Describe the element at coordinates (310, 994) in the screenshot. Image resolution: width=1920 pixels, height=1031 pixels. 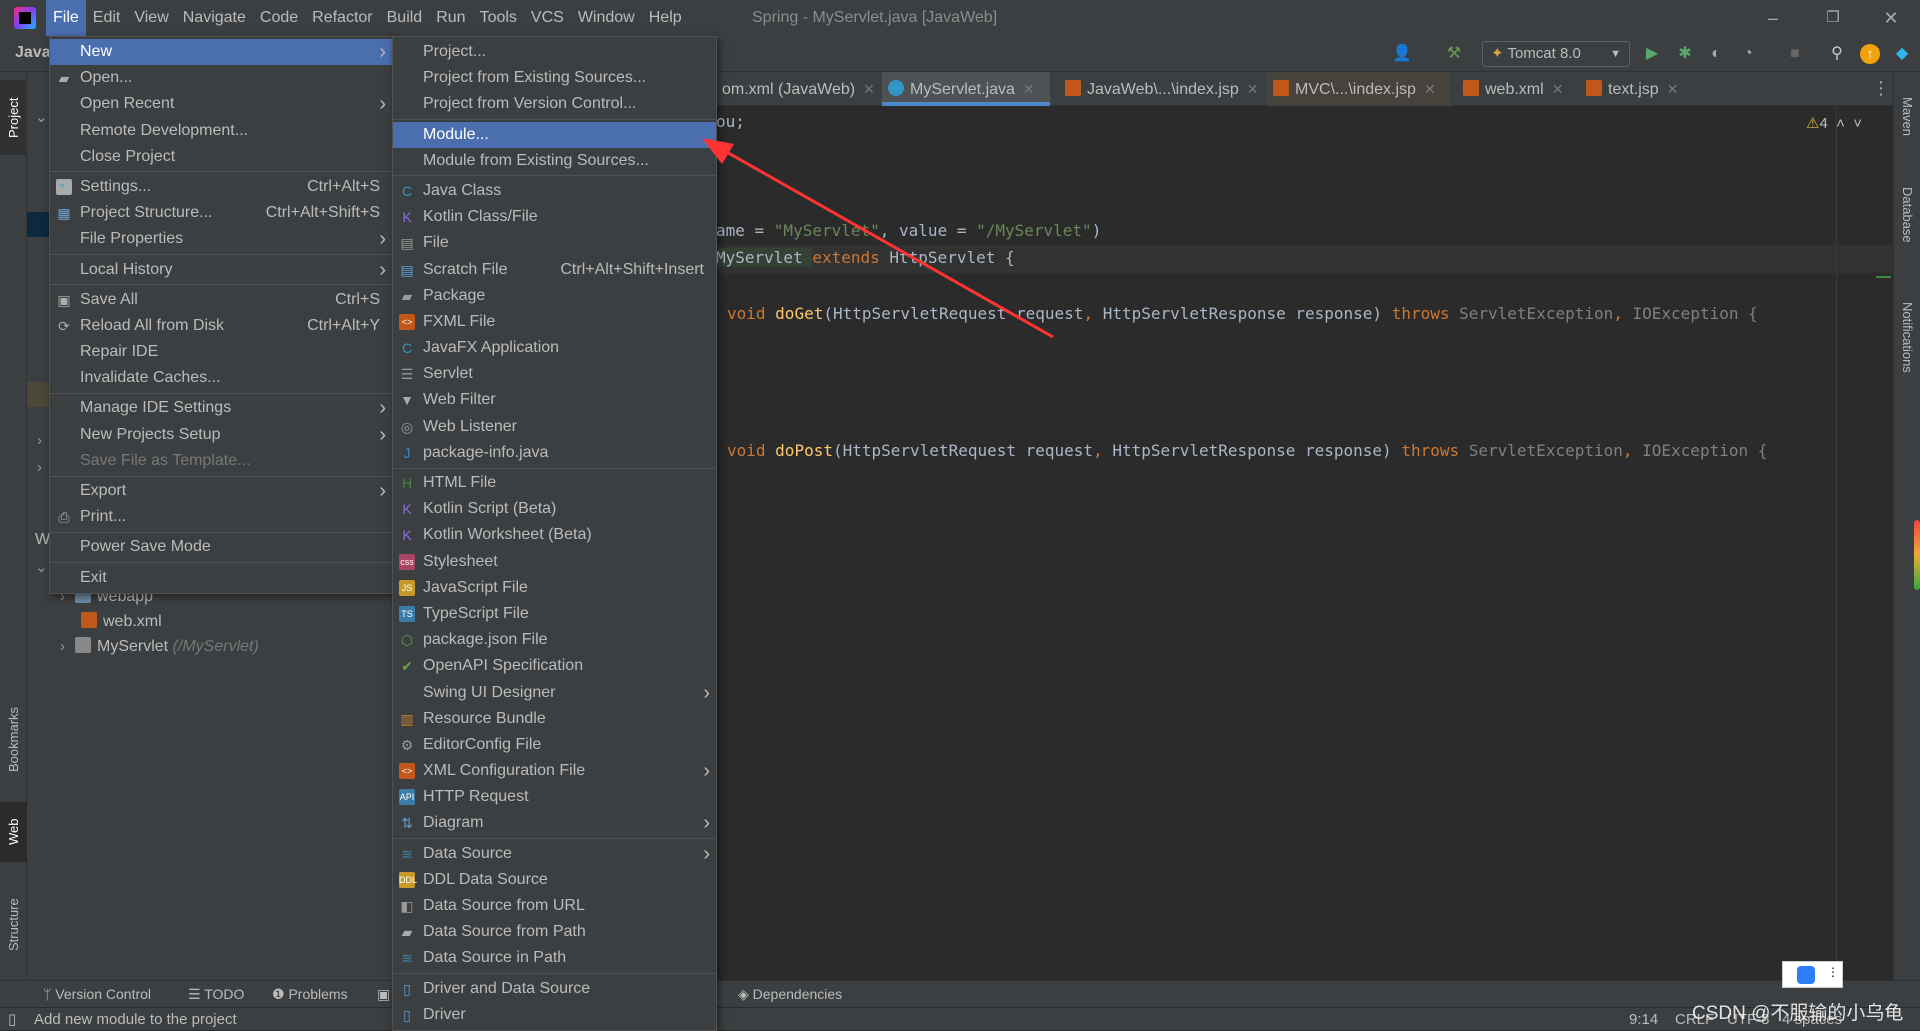
I see `problems-button: ❶ Problems` at that location.